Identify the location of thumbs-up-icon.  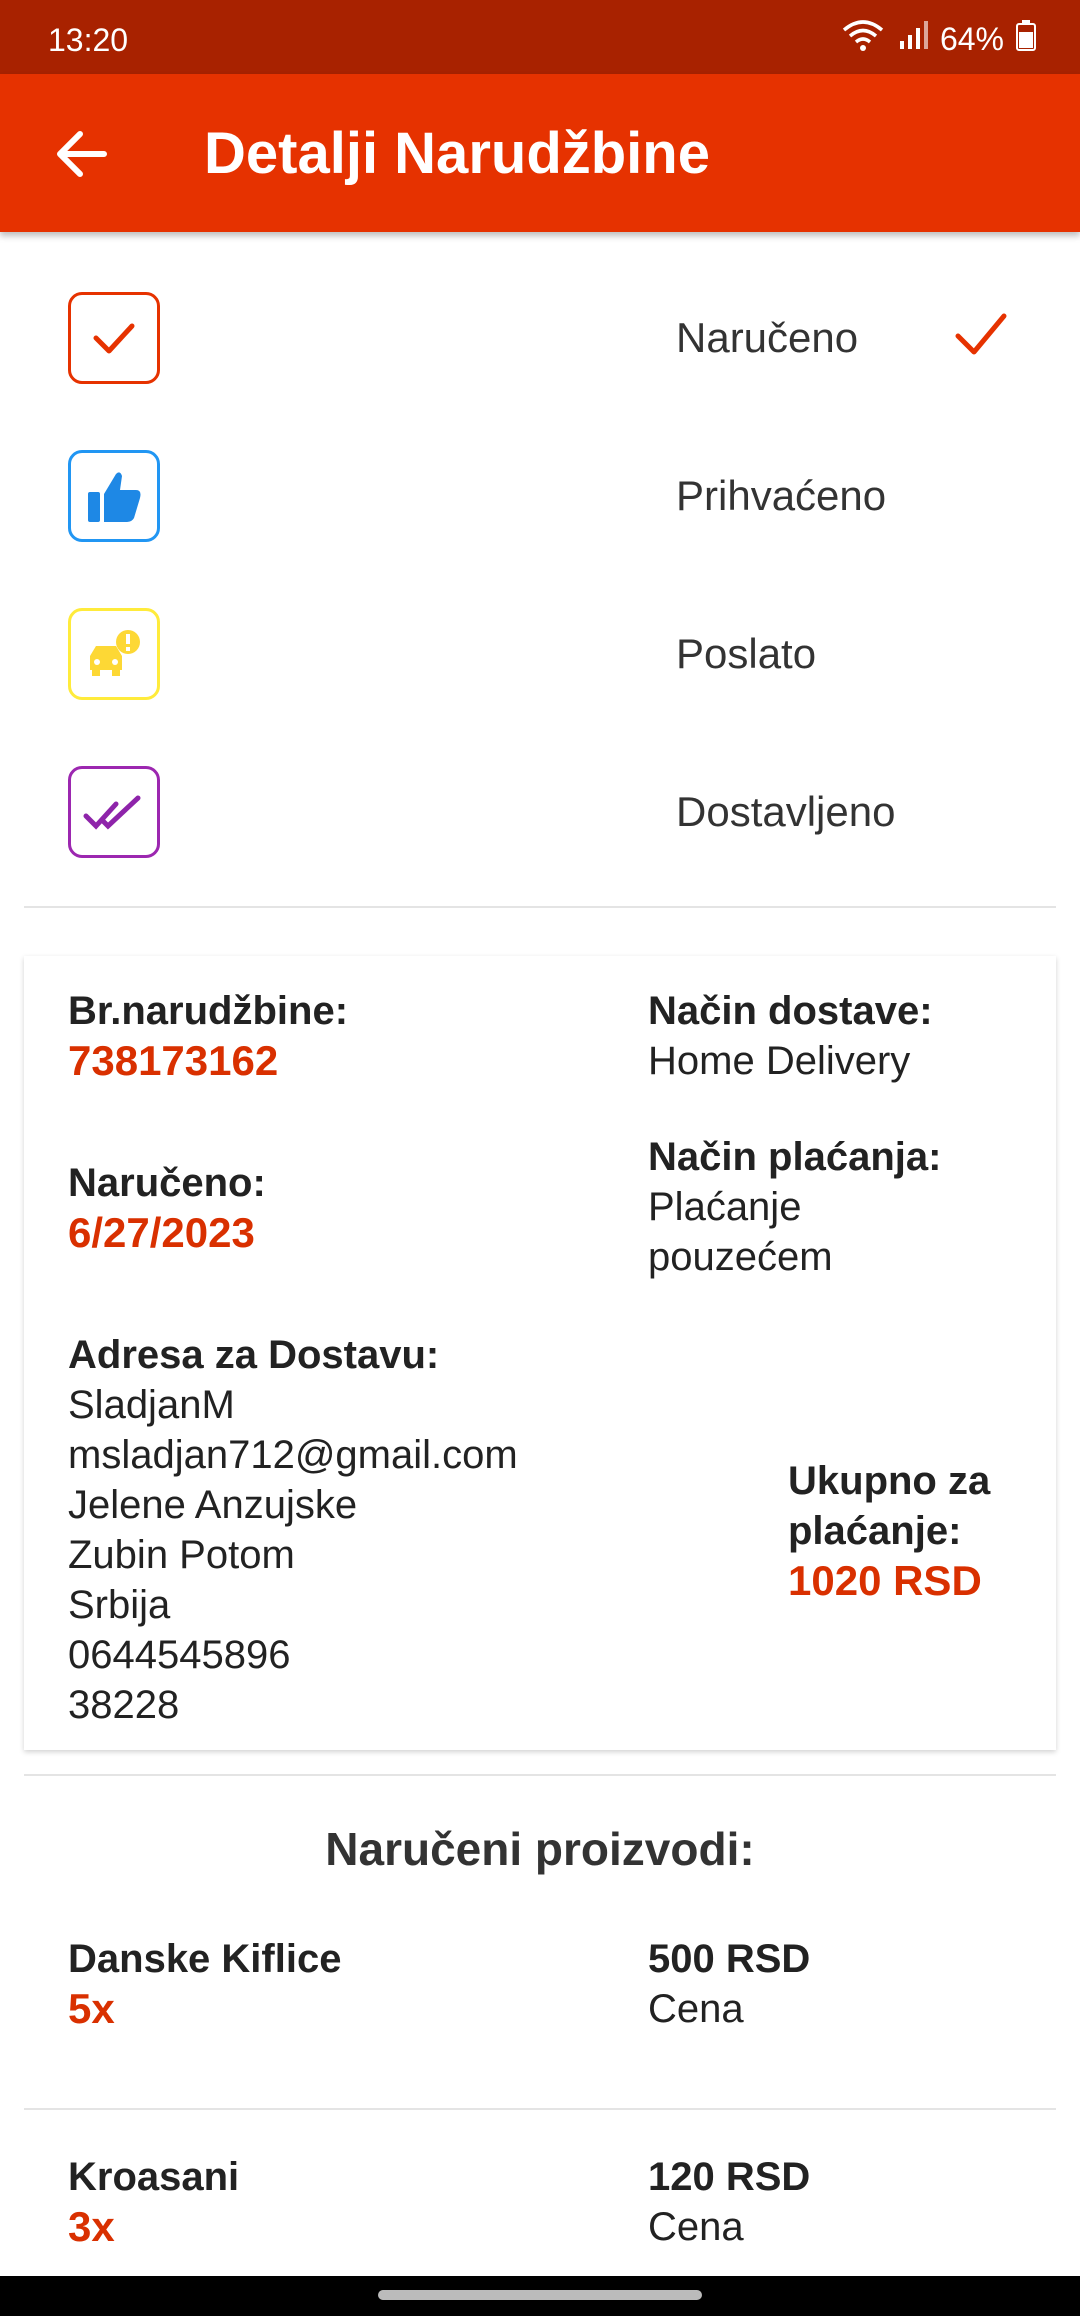
(114, 496).